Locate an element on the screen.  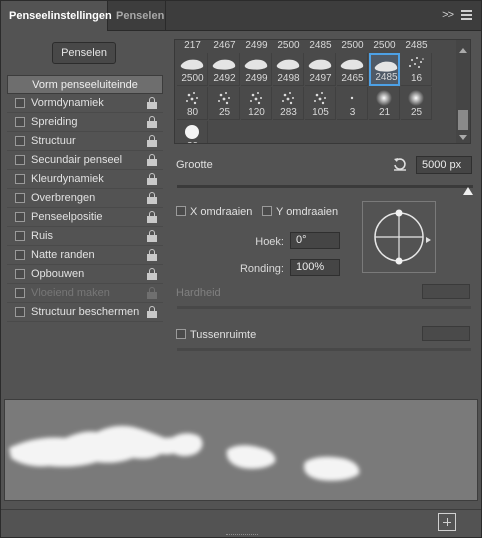
flip-y-checkbox is located at coordinates (267, 211).